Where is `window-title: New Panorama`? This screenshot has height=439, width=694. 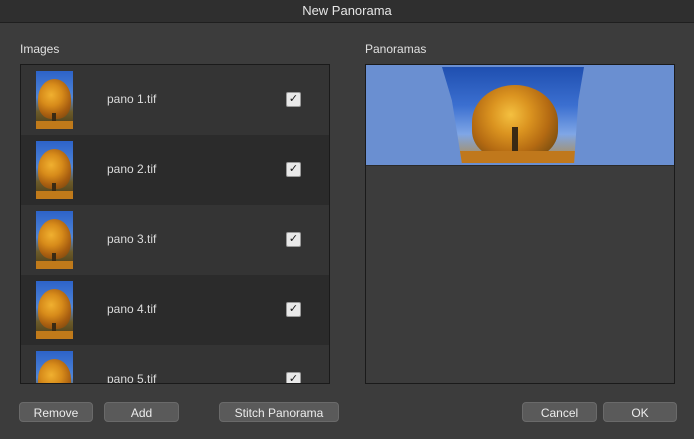 window-title: New Panorama is located at coordinates (347, 11).